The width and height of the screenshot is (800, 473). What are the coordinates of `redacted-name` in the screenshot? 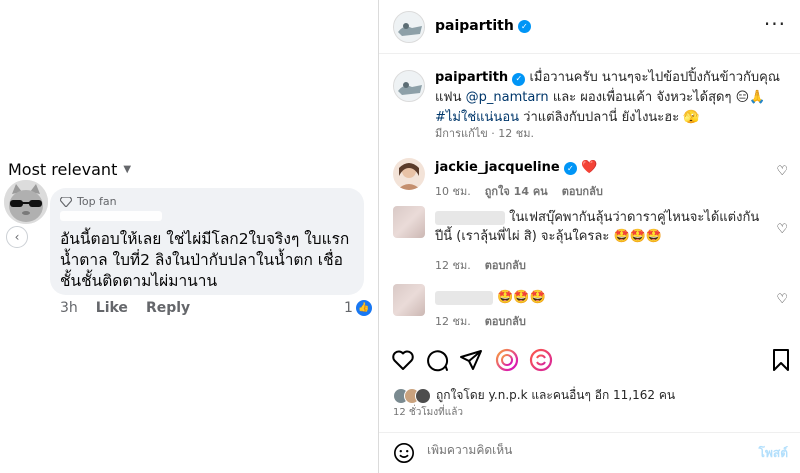 It's located at (111, 216).